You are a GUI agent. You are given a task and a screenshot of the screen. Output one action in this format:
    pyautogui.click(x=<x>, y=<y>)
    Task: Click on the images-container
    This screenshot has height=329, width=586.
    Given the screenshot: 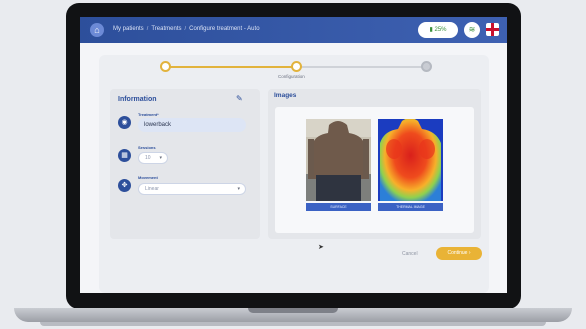 What is the action you would take?
    pyautogui.click(x=374, y=170)
    